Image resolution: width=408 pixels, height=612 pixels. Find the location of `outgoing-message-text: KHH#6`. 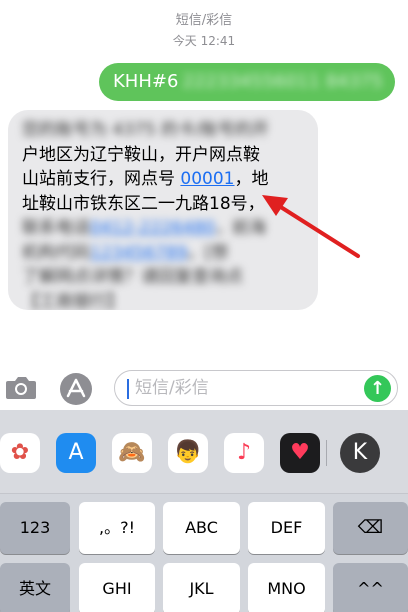

outgoing-message-text: KHH#6 is located at coordinates (146, 81).